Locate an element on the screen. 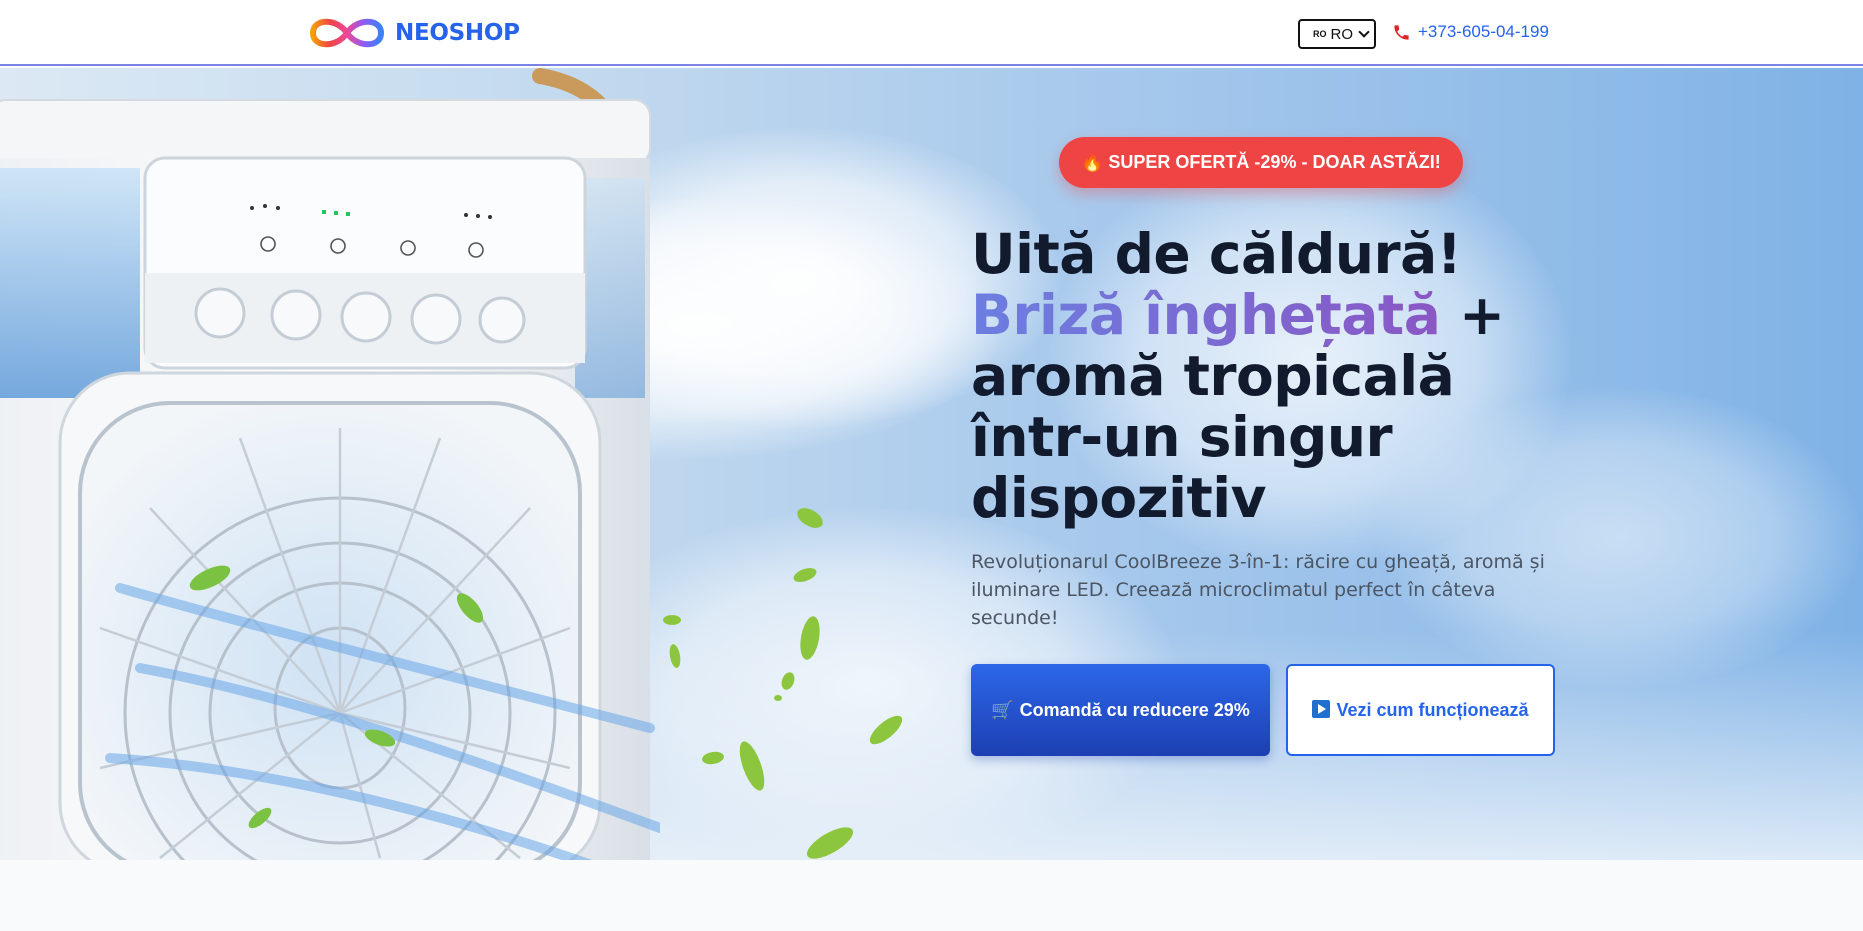  order-button-label: Comandă cu reducere 29% is located at coordinates (1134, 710).